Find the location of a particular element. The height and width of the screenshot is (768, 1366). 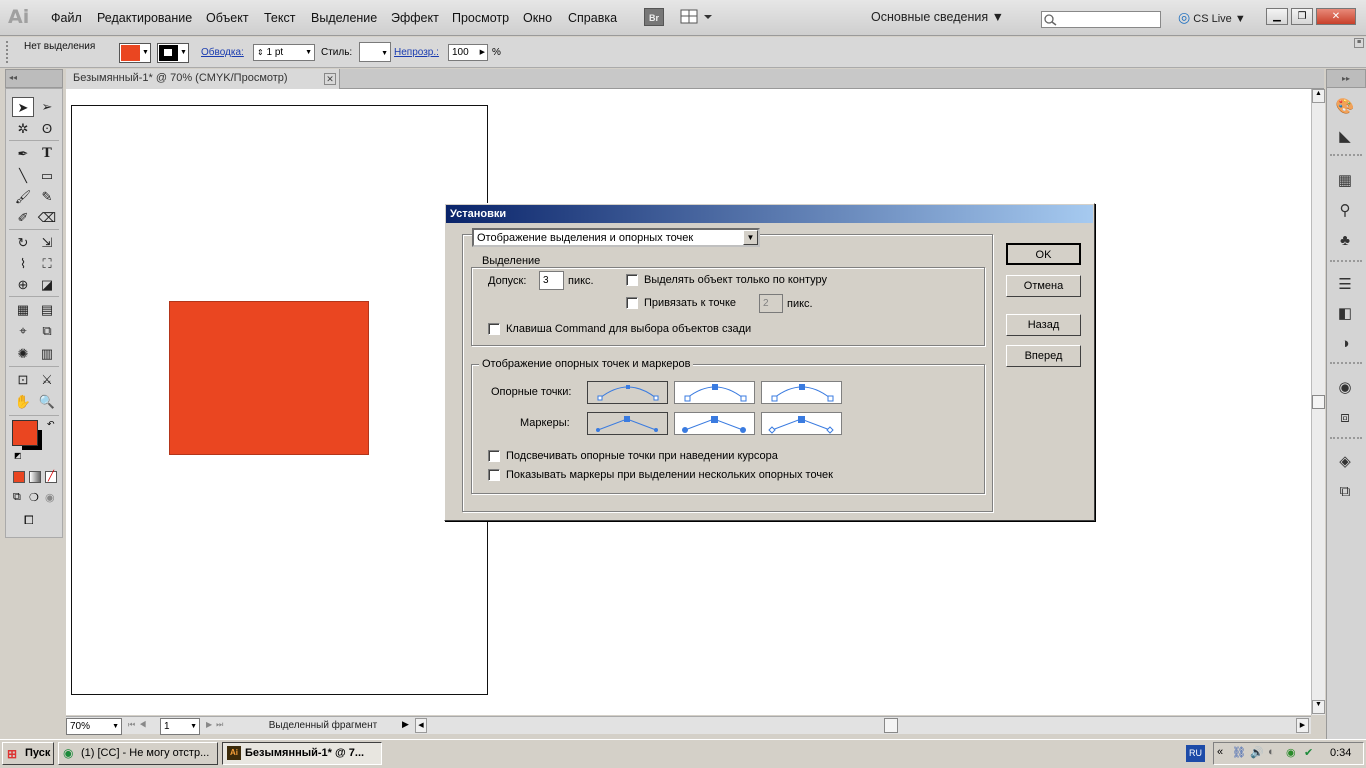

dialog-title-bar: Установки is located at coordinates (769, 214).